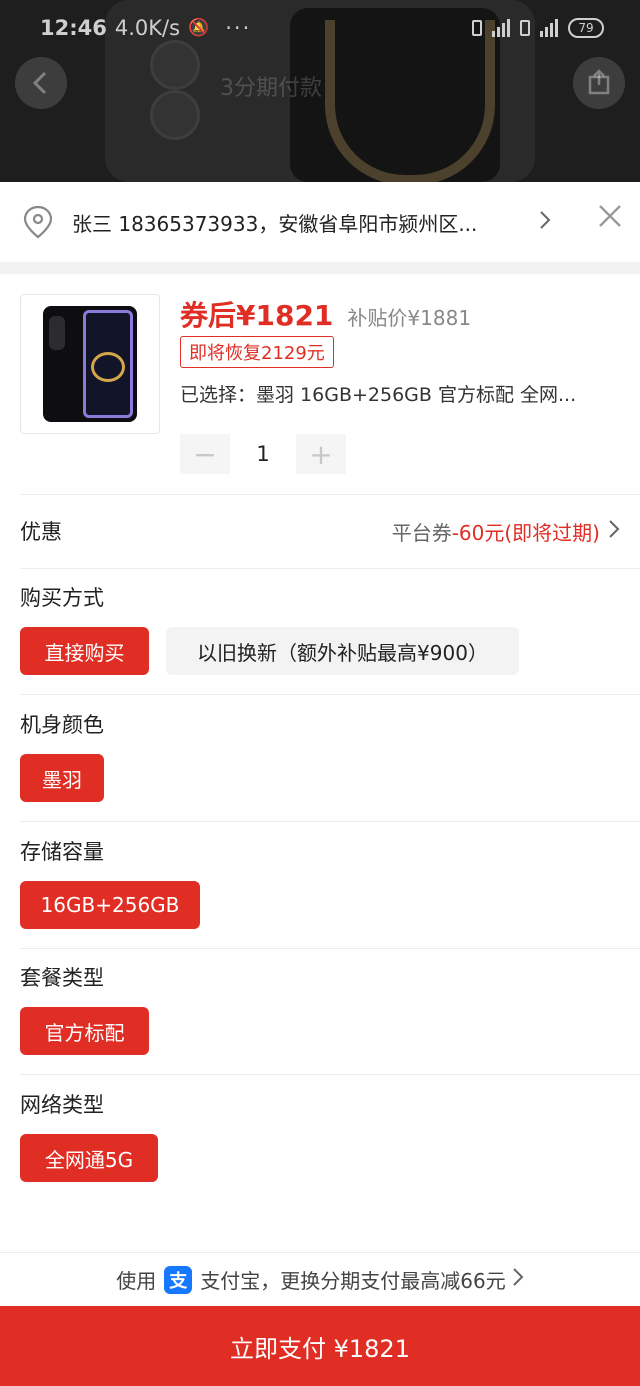  I want to click on increase-button: +, so click(321, 454).